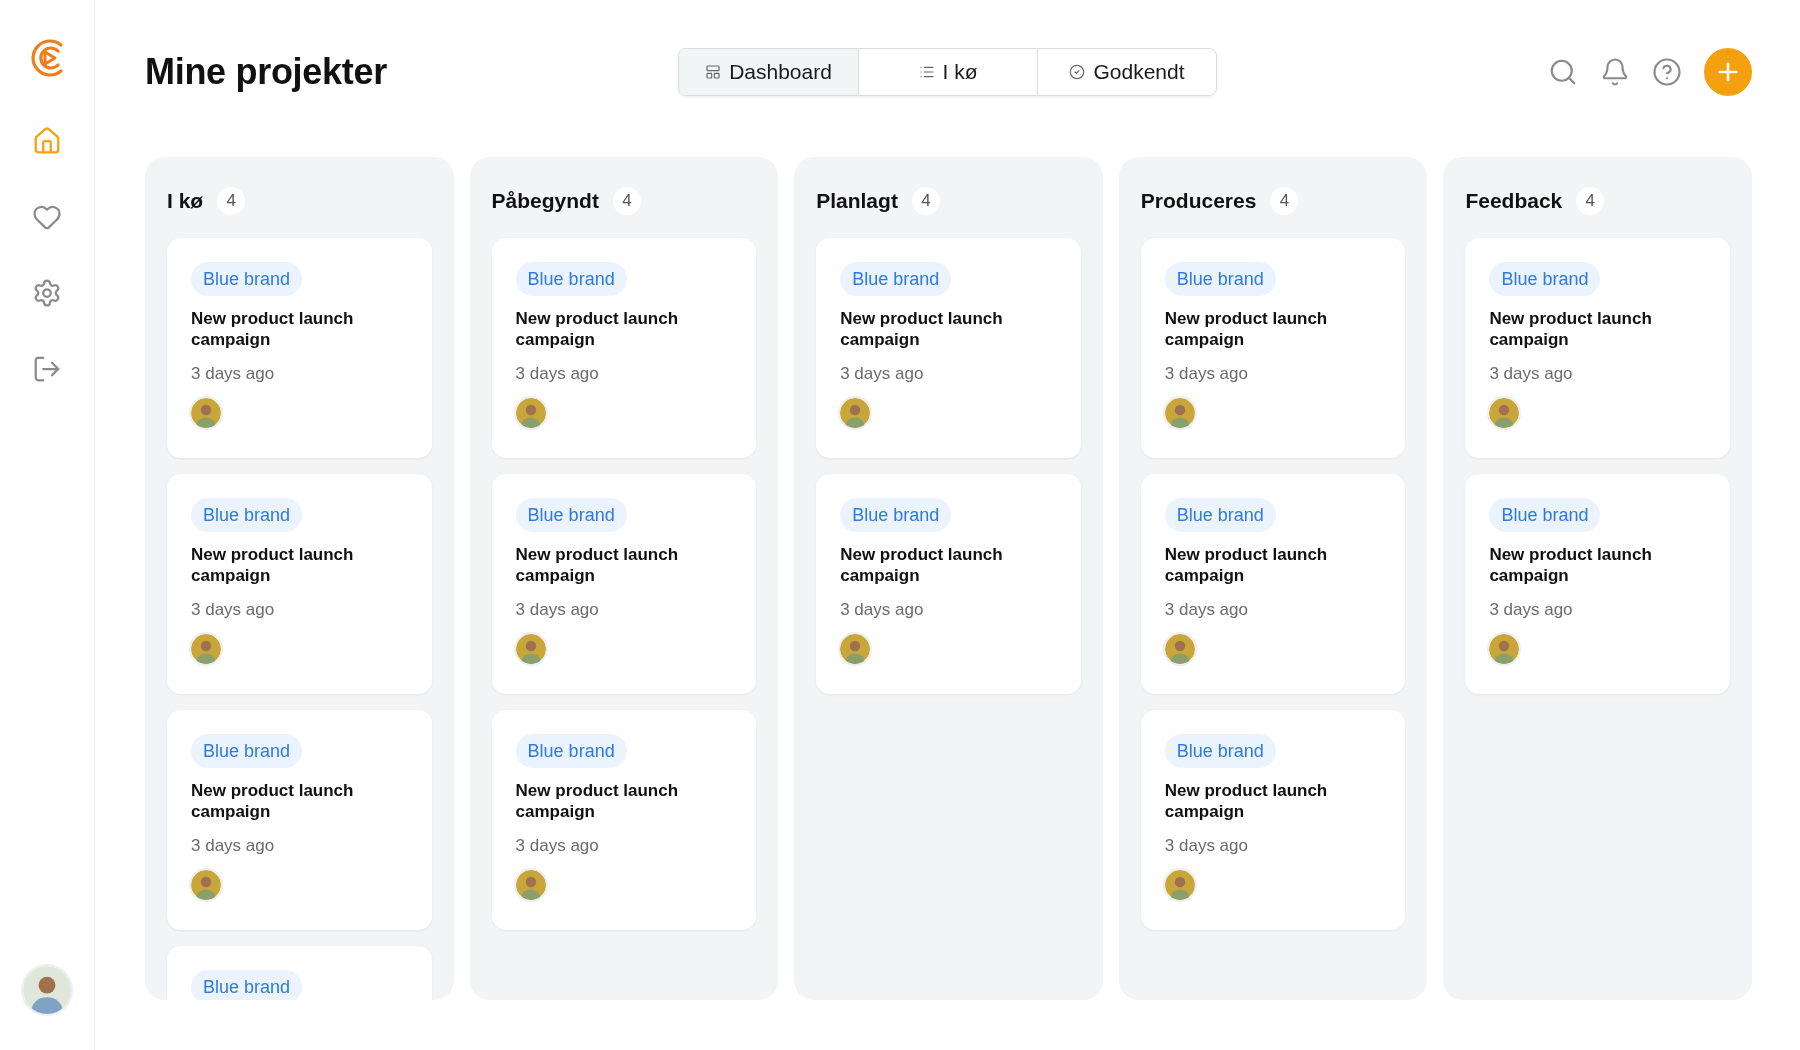  I want to click on settings-icon, so click(47, 293).